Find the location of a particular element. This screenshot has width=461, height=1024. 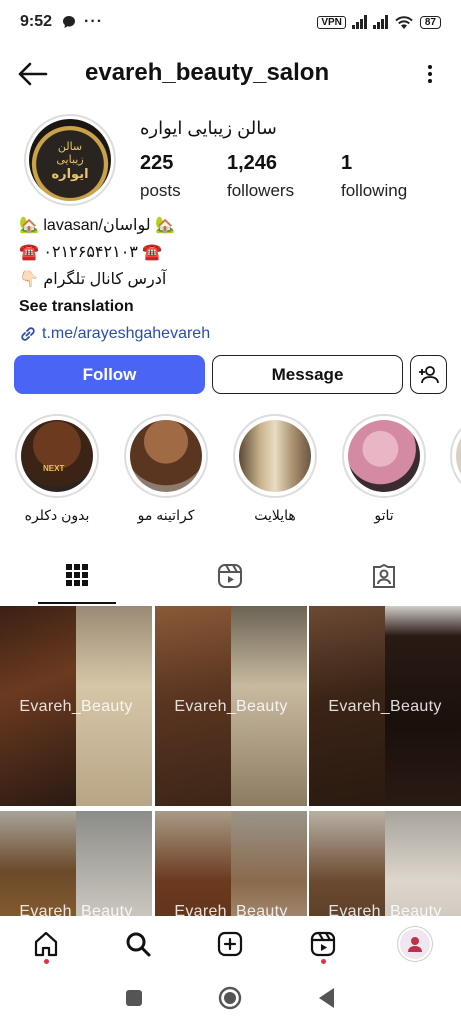

nav-create is located at coordinates (230, 944).